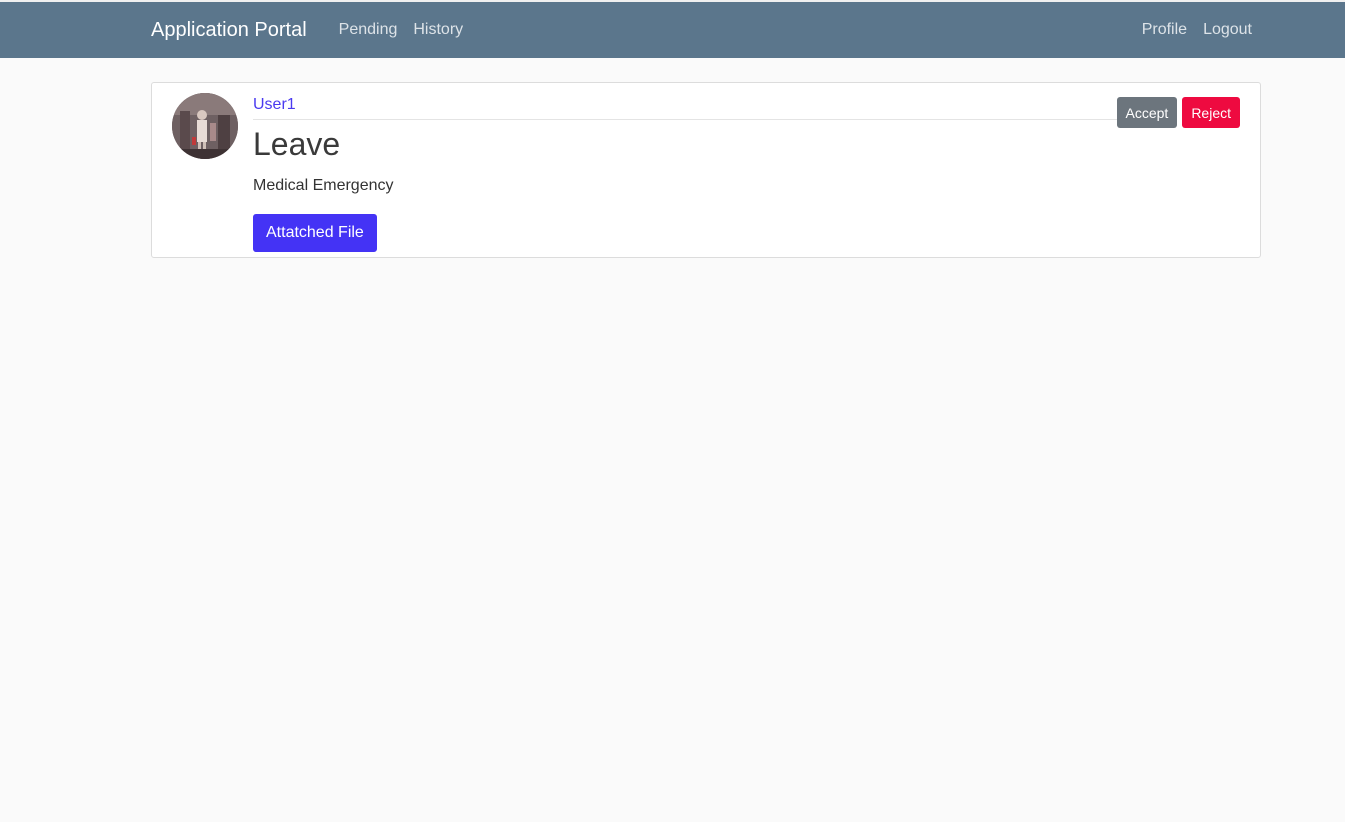 The height and width of the screenshot is (822, 1345). What do you see at coordinates (368, 30) in the screenshot?
I see `nav-pending: Pending` at bounding box center [368, 30].